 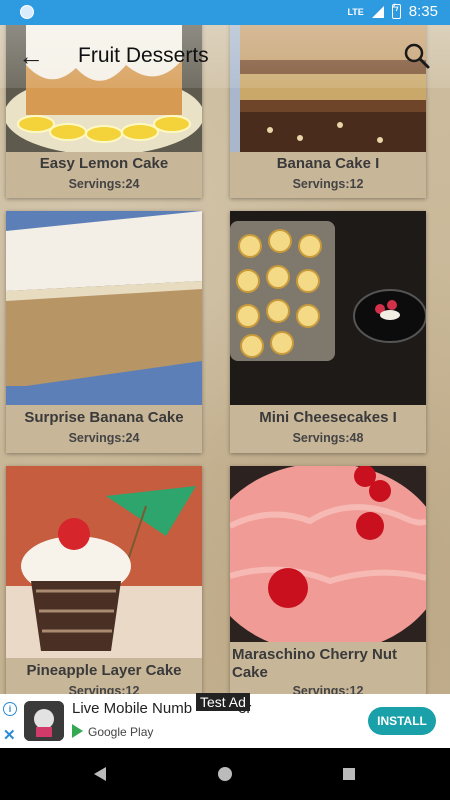 What do you see at coordinates (328, 163) in the screenshot?
I see `recipe-name: Banana Cake I` at bounding box center [328, 163].